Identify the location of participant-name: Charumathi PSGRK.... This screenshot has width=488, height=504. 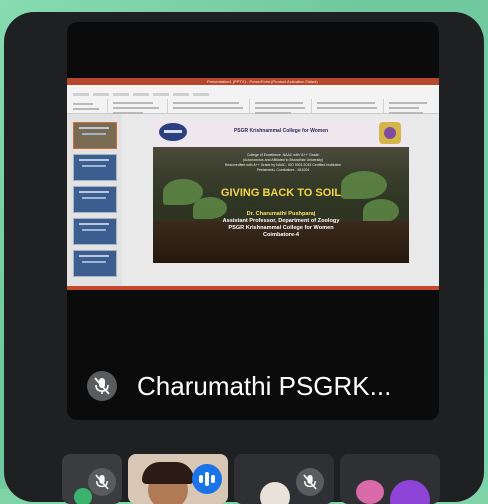
(264, 386).